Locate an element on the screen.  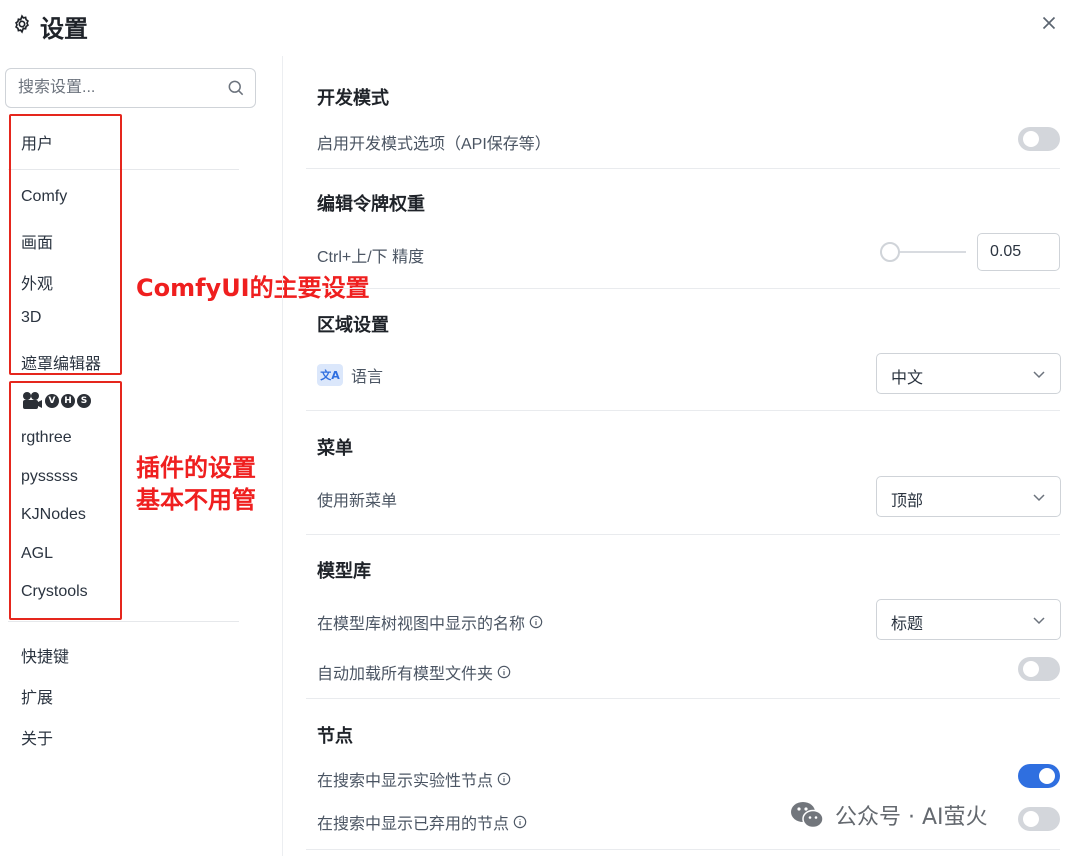
section-title-dev-mode: 开发模式 is located at coordinates (353, 98).